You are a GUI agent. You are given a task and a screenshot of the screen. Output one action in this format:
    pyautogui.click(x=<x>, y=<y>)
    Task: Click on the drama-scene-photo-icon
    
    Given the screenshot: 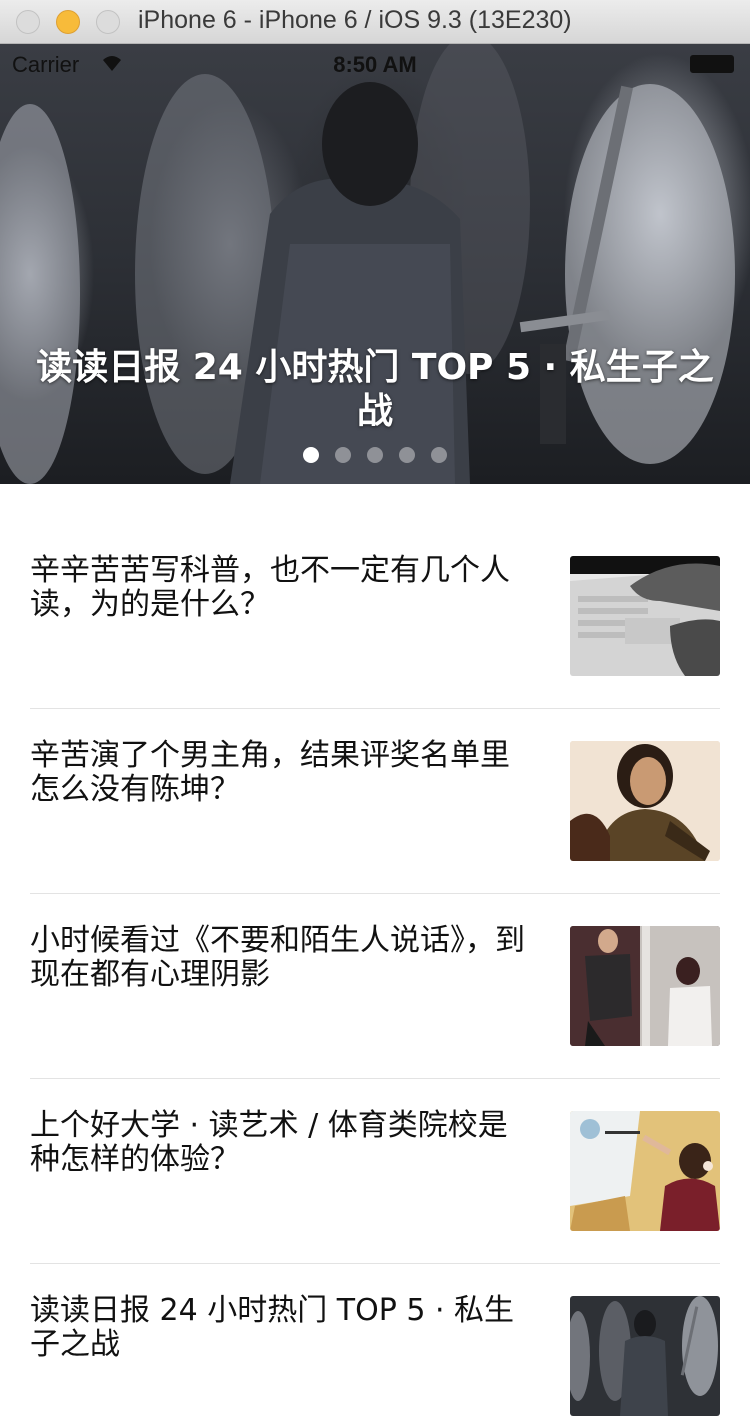 What is the action you would take?
    pyautogui.click(x=645, y=986)
    